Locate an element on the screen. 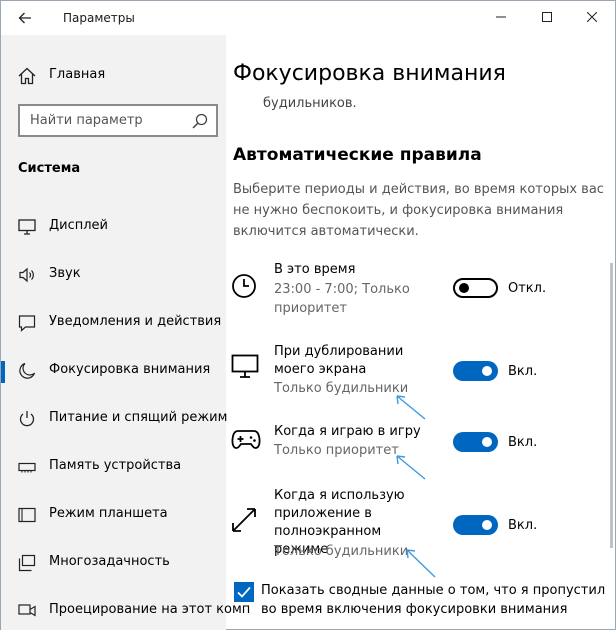  description-fragment: будильников. is located at coordinates (310, 103).